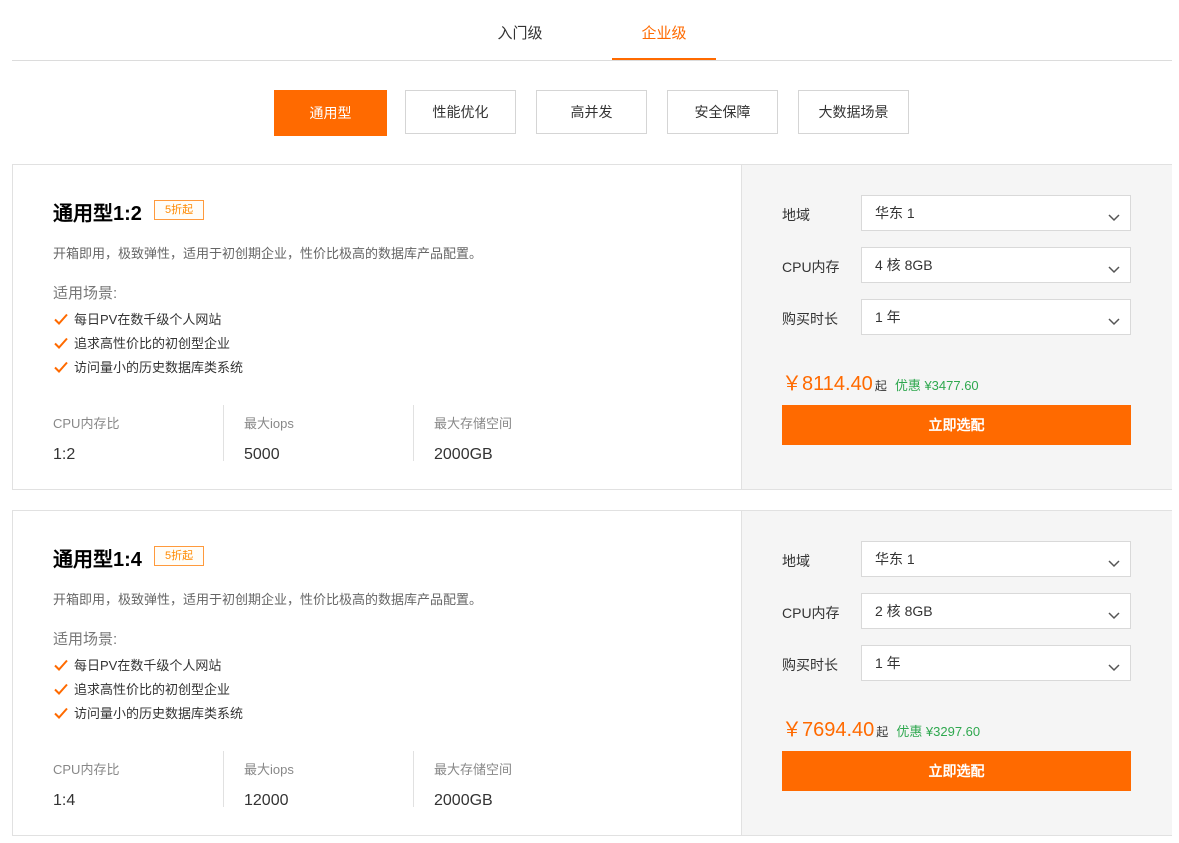 The height and width of the screenshot is (843, 1179). Describe the element at coordinates (353, 780) in the screenshot. I see `spec-row: CPU内存比 1:4 最大iops 12000 最大存储空间 2000GB` at that location.